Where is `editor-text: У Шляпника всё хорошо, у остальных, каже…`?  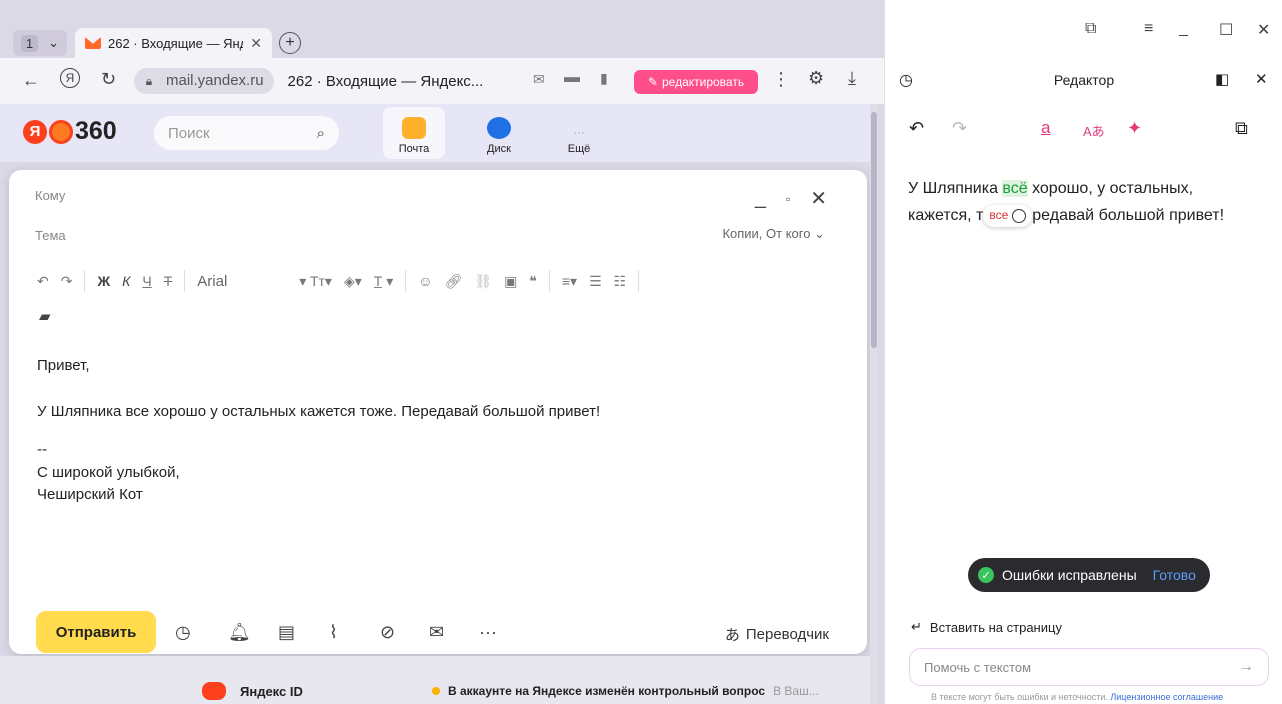
editor-text: У Шляпника всё хорошо, у остальных, каже… is located at coordinates (1089, 202).